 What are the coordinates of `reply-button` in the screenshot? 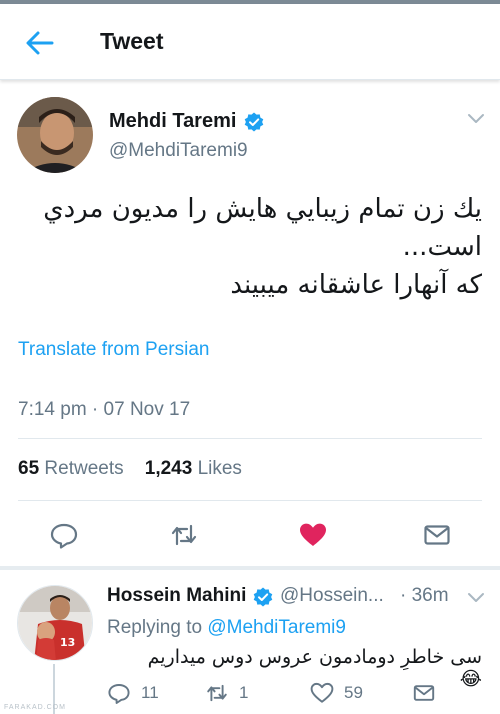 It's located at (64, 535).